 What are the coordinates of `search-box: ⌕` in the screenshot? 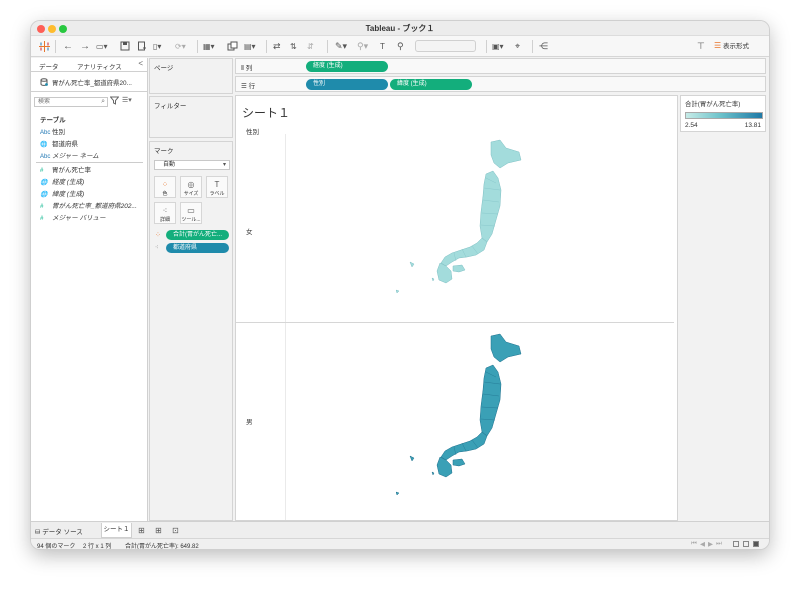 It's located at (71, 102).